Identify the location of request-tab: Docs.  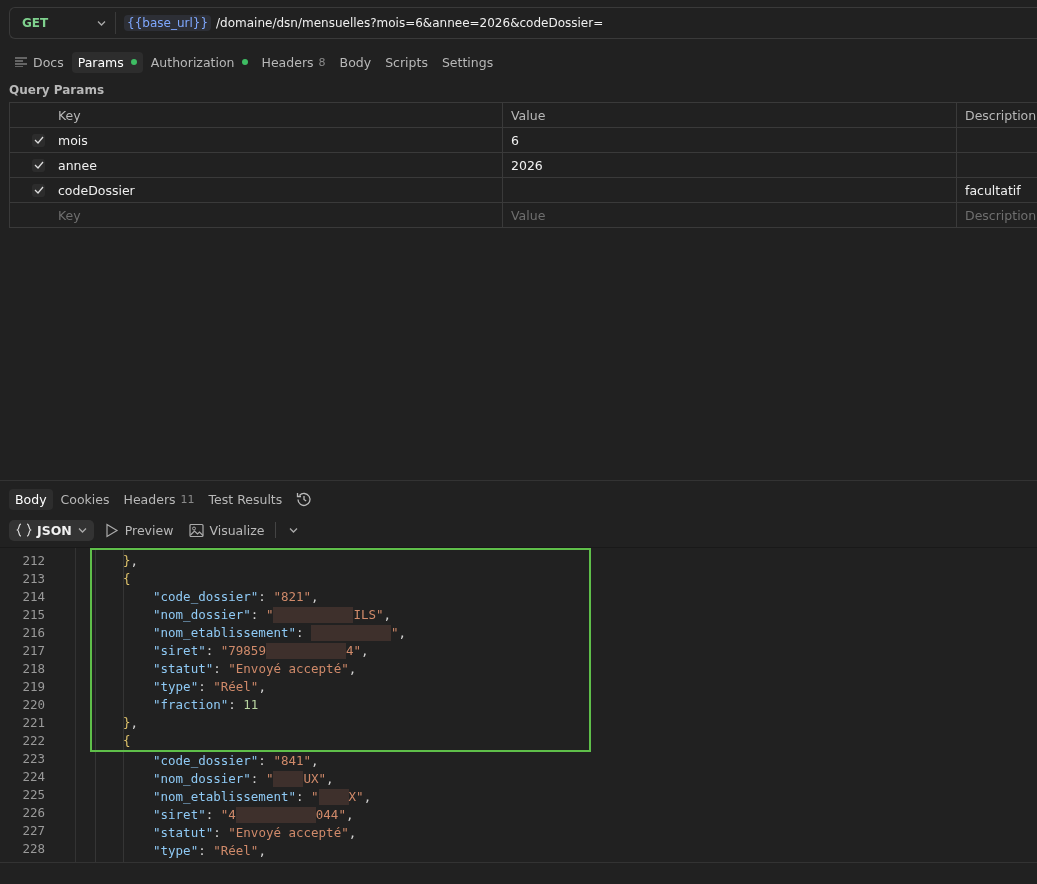
(39, 62).